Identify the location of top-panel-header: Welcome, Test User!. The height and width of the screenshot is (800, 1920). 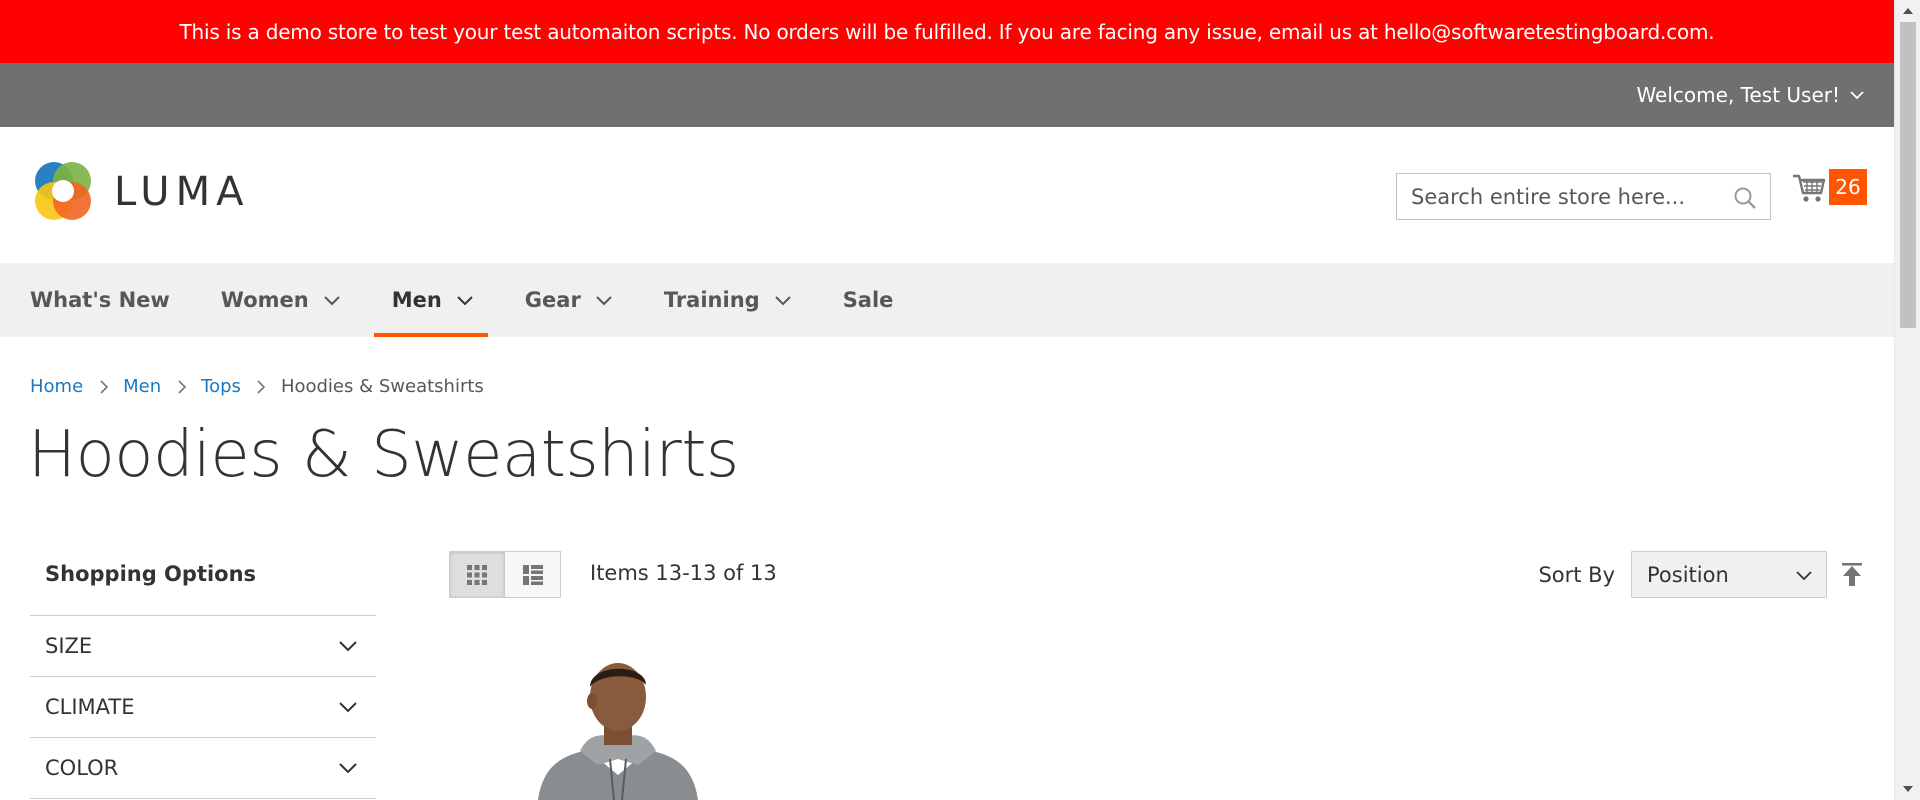
(947, 95).